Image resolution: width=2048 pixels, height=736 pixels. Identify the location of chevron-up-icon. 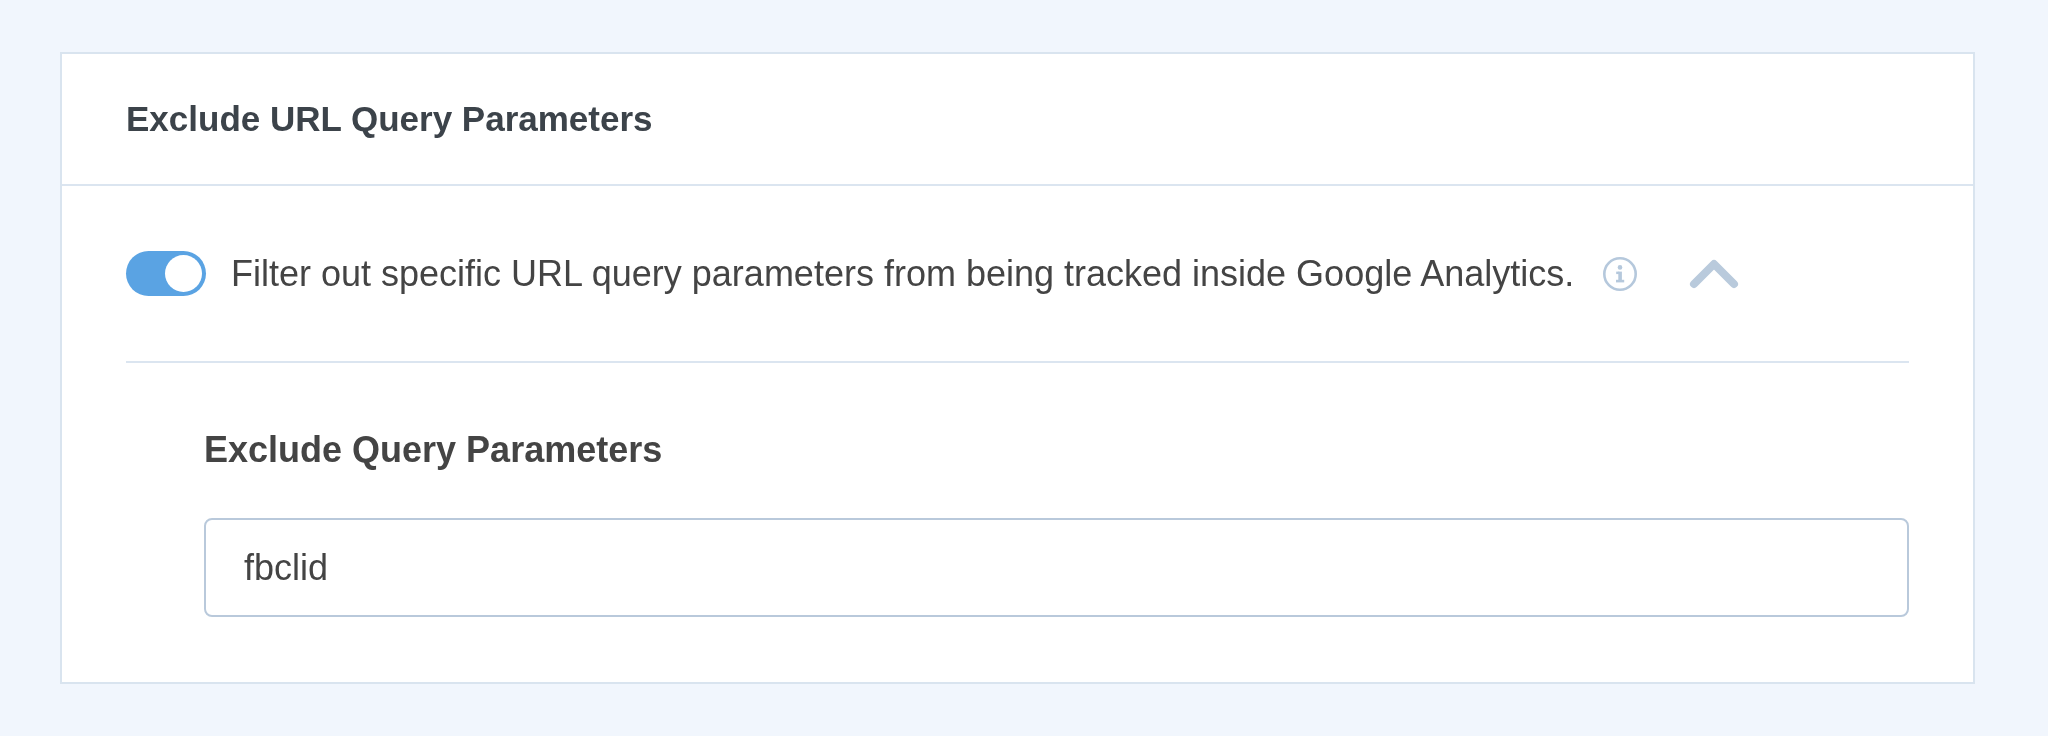
(1714, 273).